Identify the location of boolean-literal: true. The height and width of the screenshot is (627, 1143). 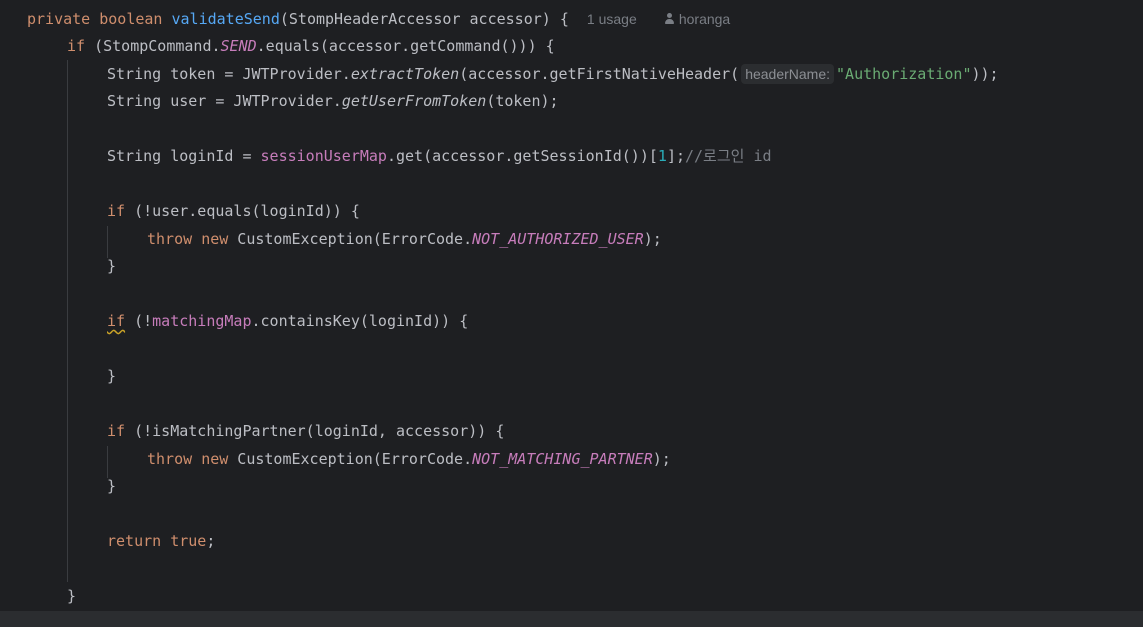
(188, 541).